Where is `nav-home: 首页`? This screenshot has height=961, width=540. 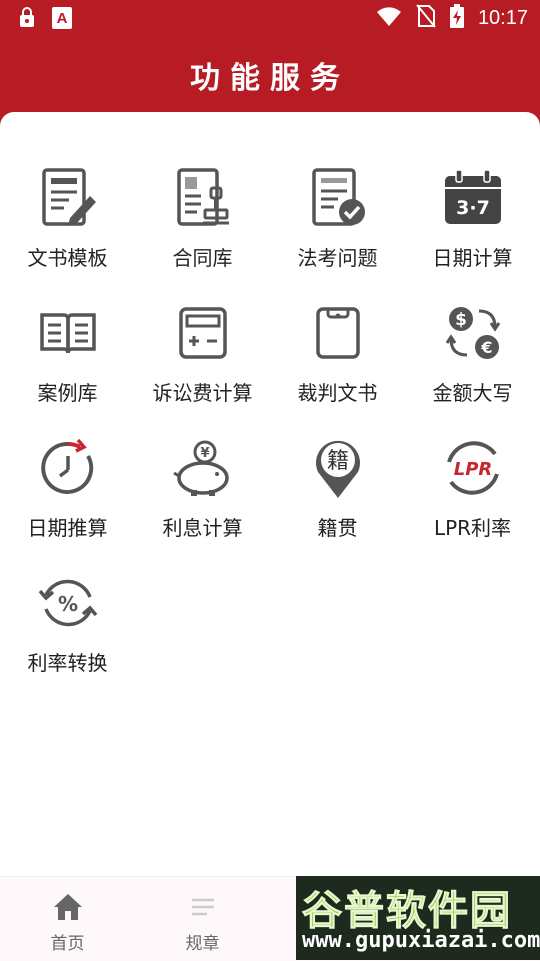
nav-home: 首页 is located at coordinates (67, 919).